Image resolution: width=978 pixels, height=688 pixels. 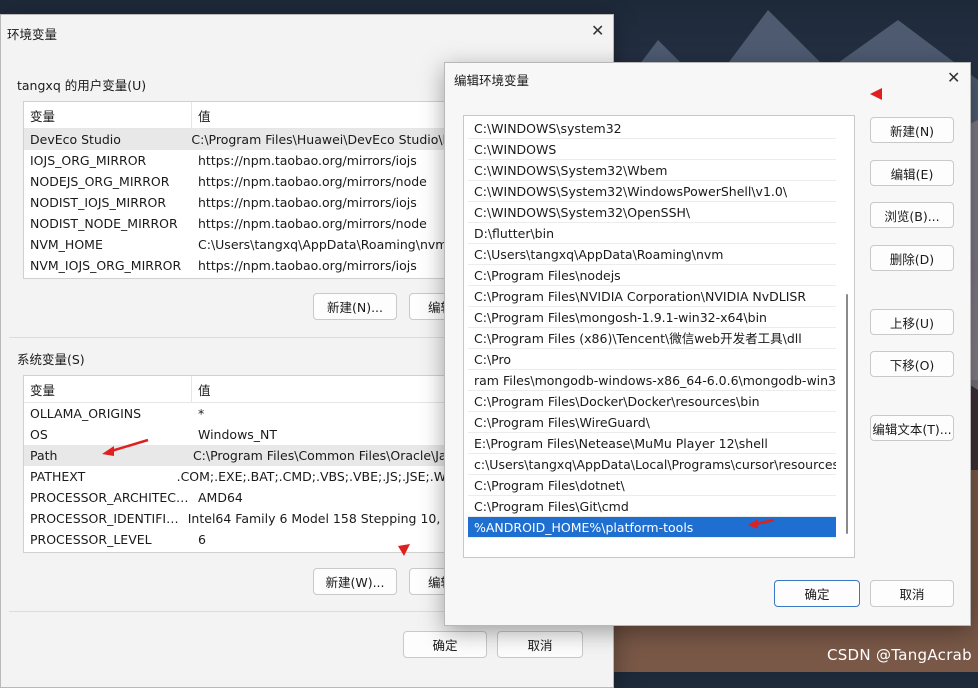 I want to click on table-row: PROCESSOR_LEVEL 6, so click(x=239, y=539).